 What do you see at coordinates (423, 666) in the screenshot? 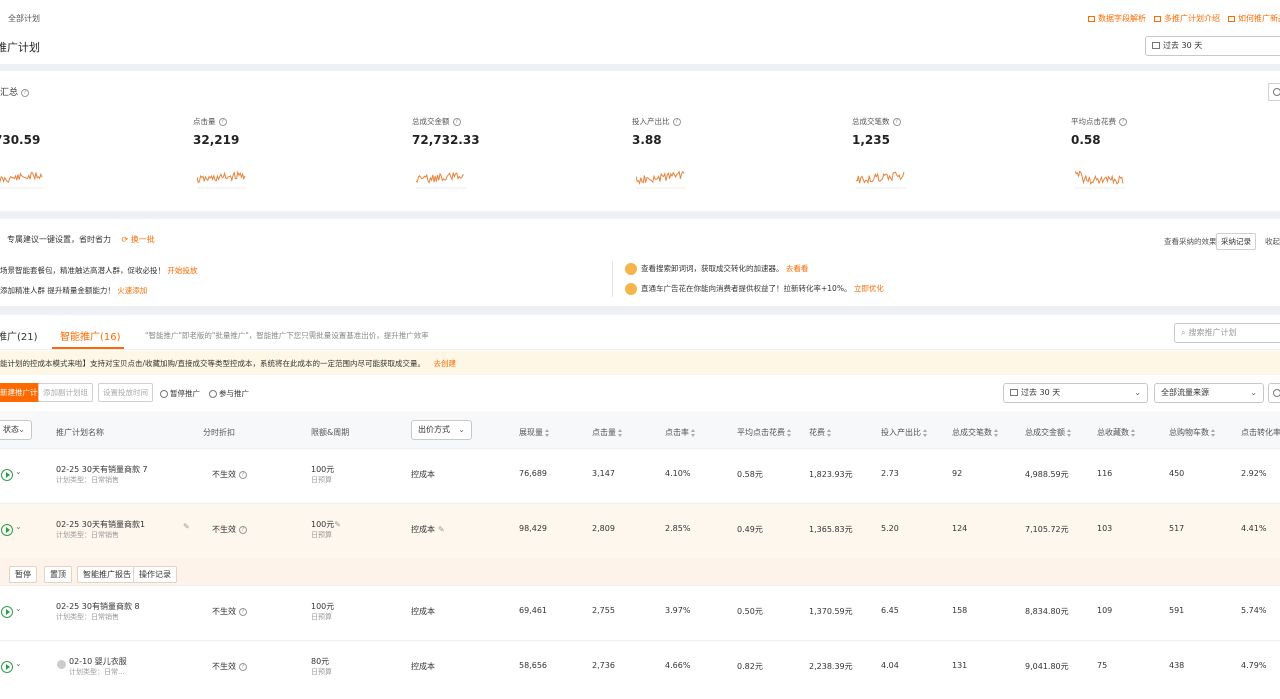
I see `bid-mode-value: 控成本` at bounding box center [423, 666].